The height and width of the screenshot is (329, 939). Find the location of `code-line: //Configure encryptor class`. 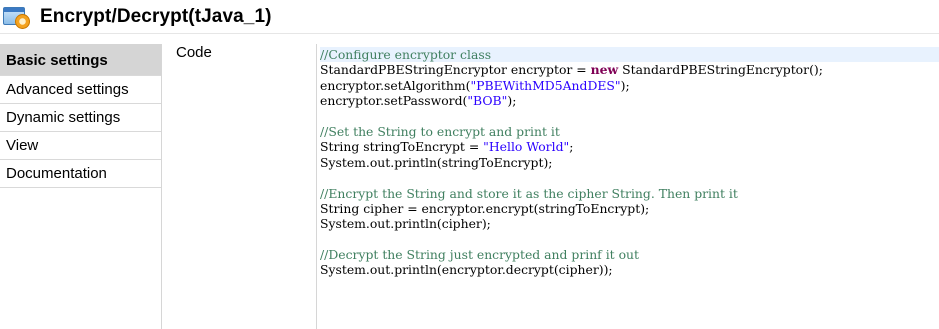

code-line: //Configure encryptor class is located at coordinates (629, 55).